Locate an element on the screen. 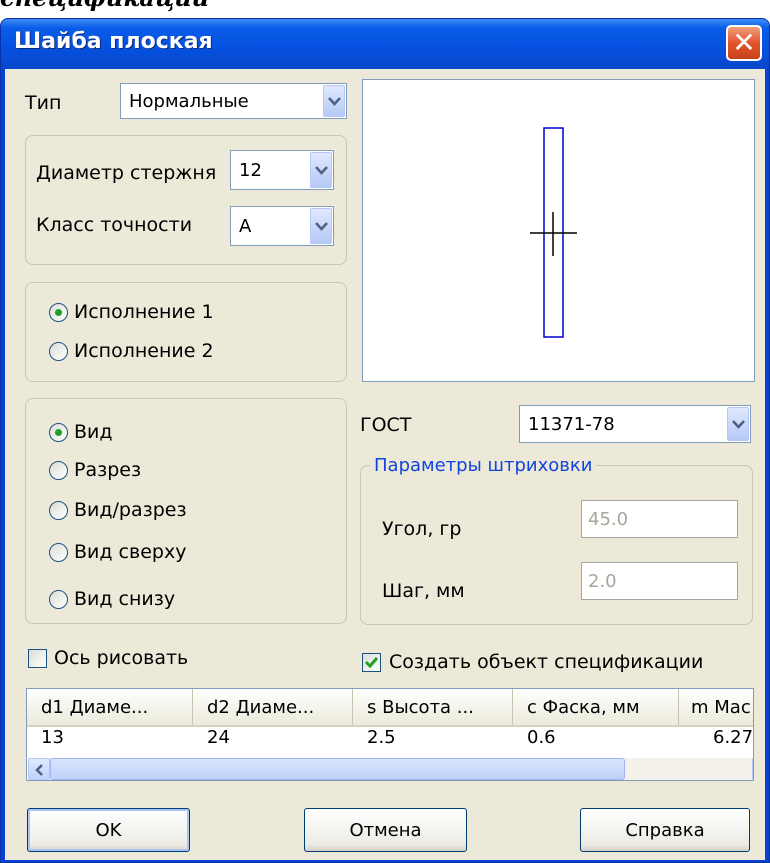  help-button: Справка is located at coordinates (665, 830).